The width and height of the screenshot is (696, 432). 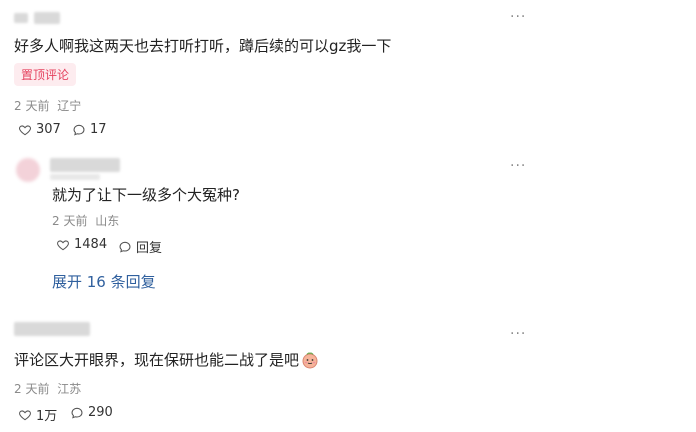 I want to click on like-button: 307, so click(x=39, y=129).